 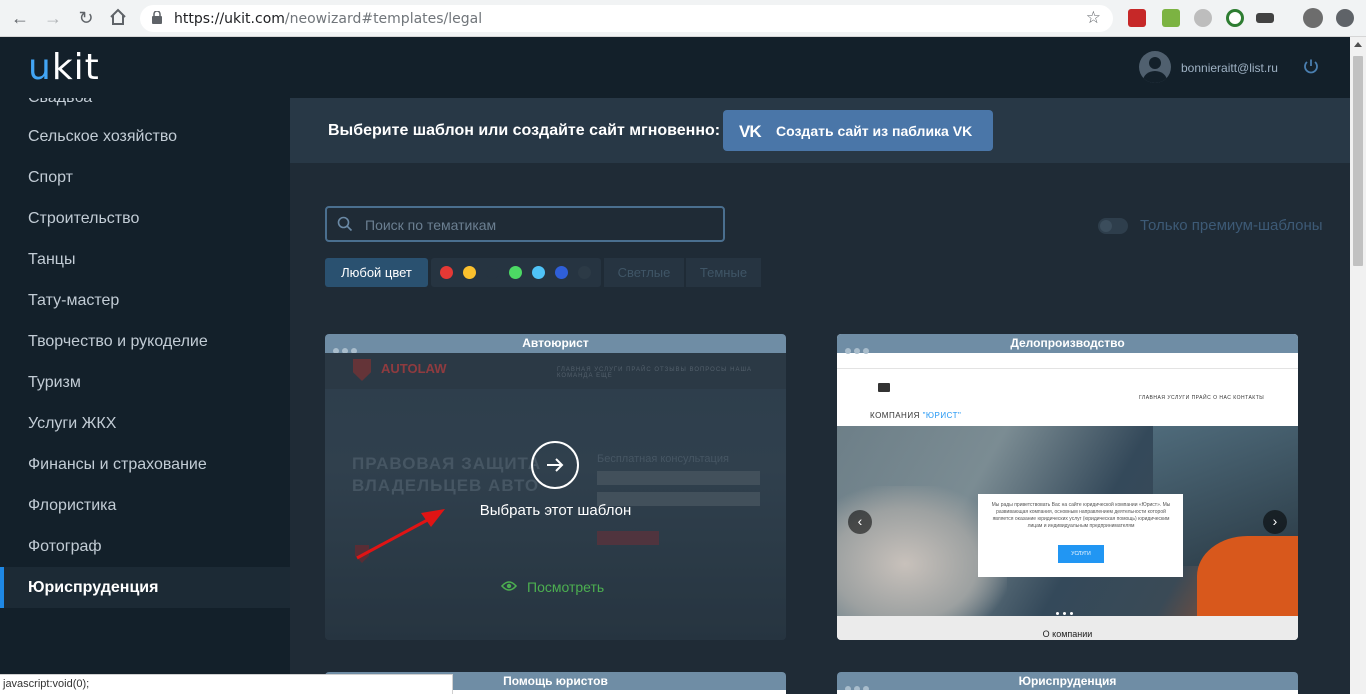 I want to click on user-email: bonnieraitt@list.ru, so click(x=1229, y=68).